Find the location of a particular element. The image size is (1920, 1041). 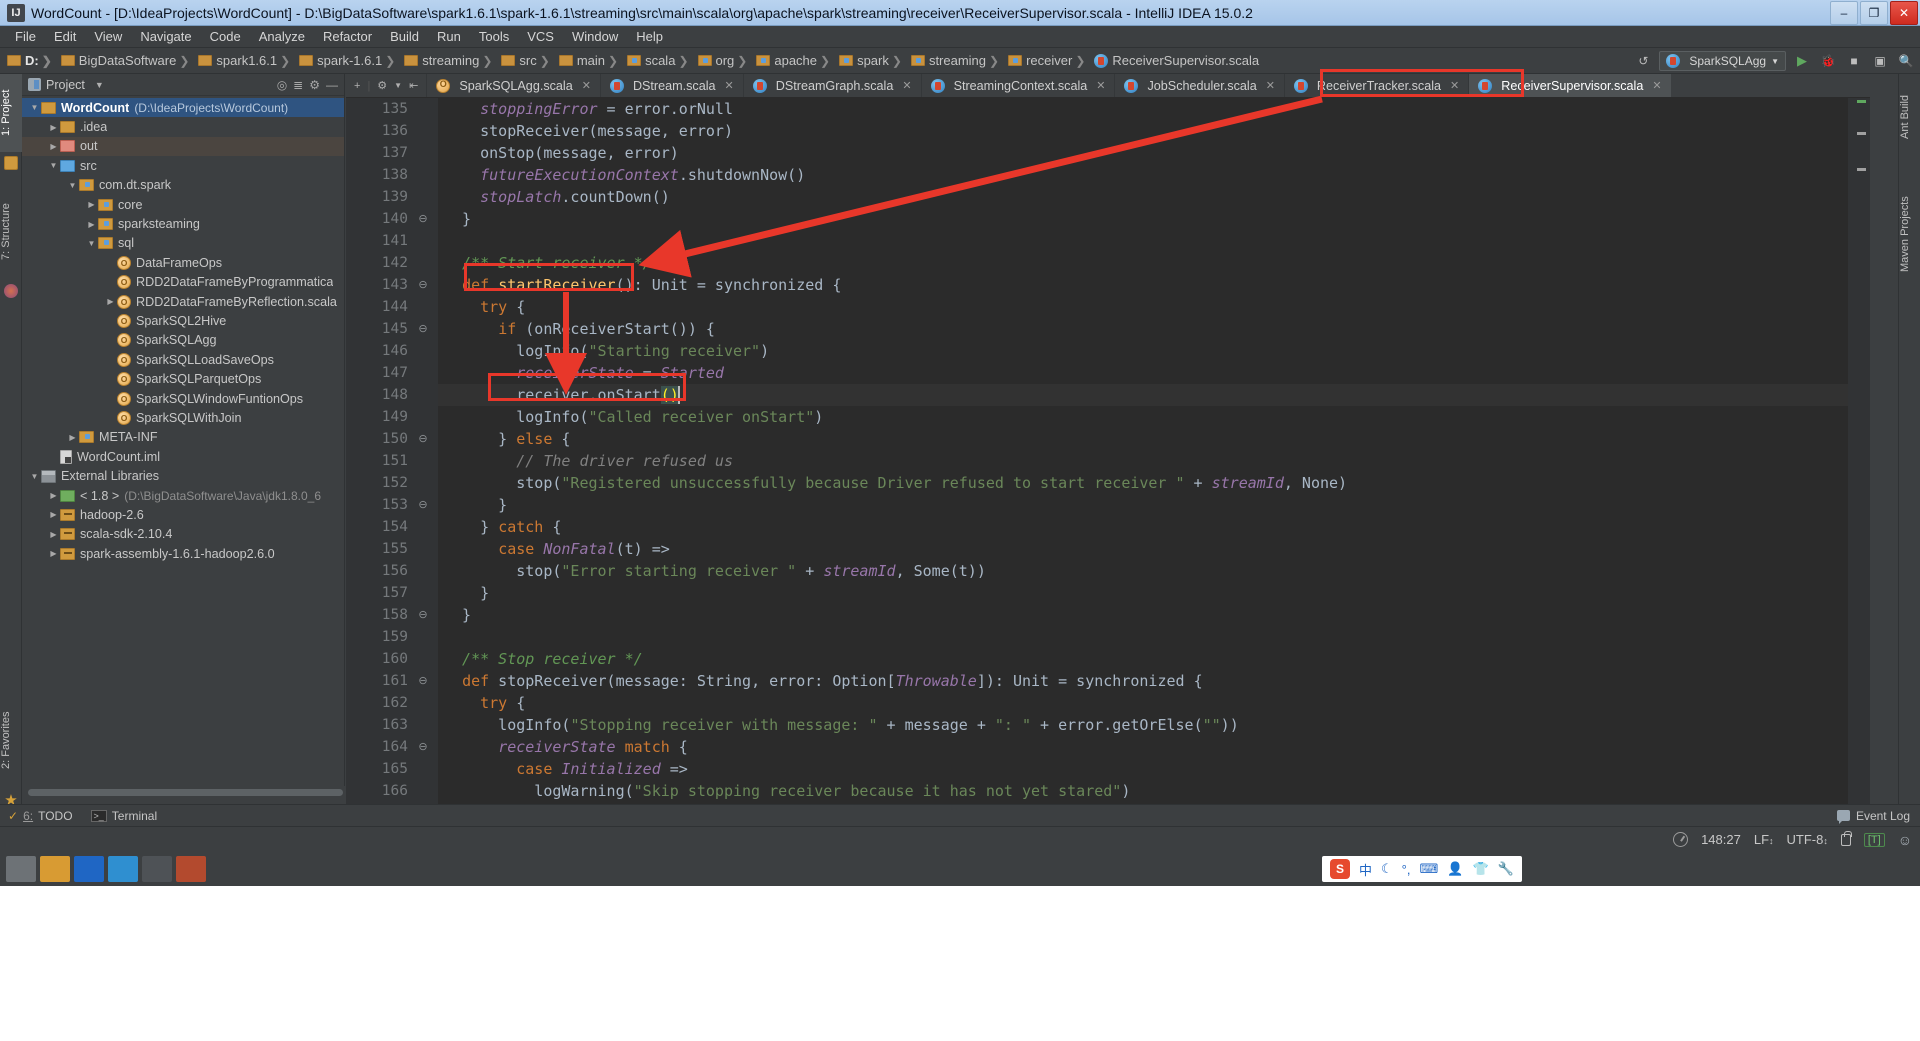

breadcrumb-item-spark1.6.1: spark1.6.1 ❯ is located at coordinates (245, 60).